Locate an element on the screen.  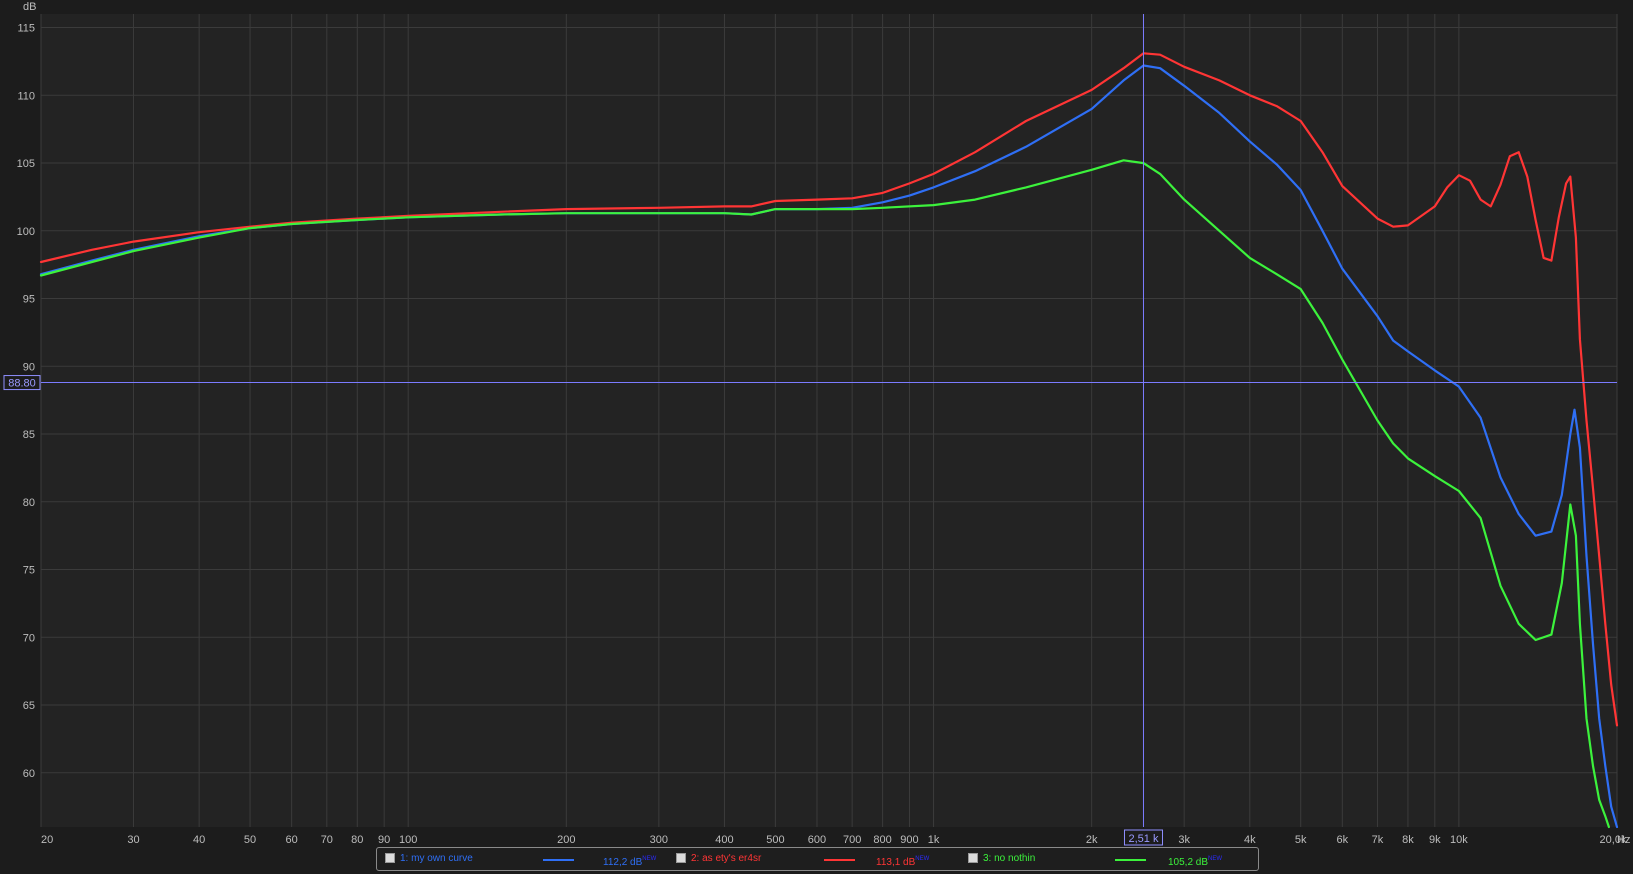
cursor-y-readout: 88.80 is located at coordinates (22, 384).